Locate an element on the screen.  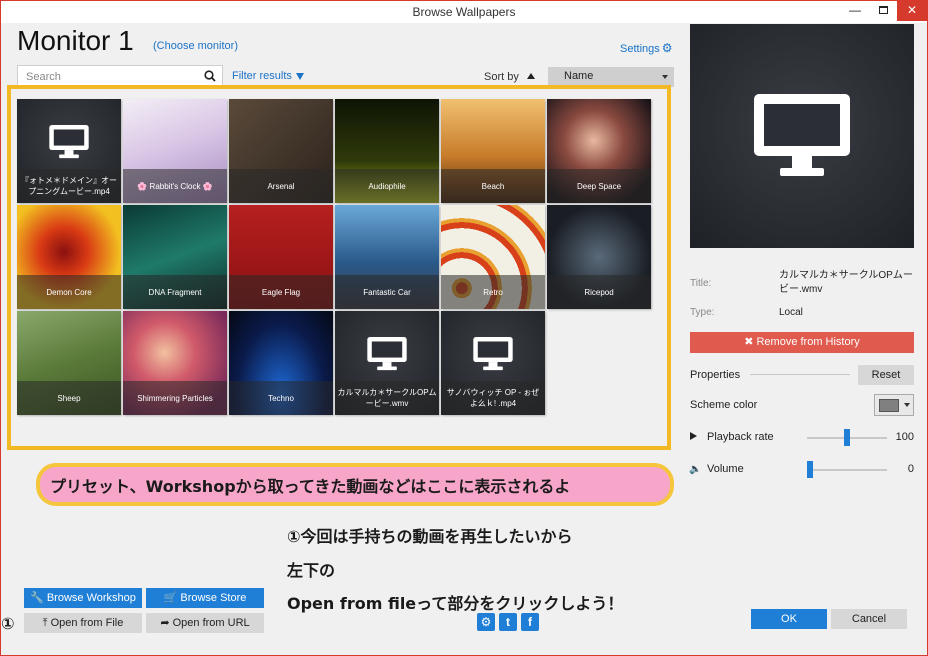
sort-by: Sort by is located at coordinates (509, 77).